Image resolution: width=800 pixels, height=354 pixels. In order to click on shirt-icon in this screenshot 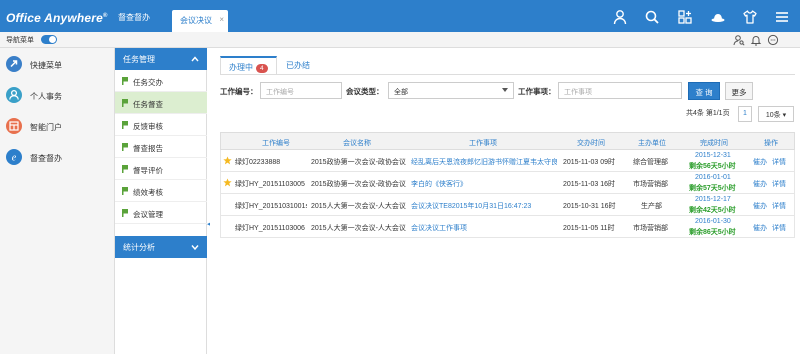, I will do `click(750, 17)`.